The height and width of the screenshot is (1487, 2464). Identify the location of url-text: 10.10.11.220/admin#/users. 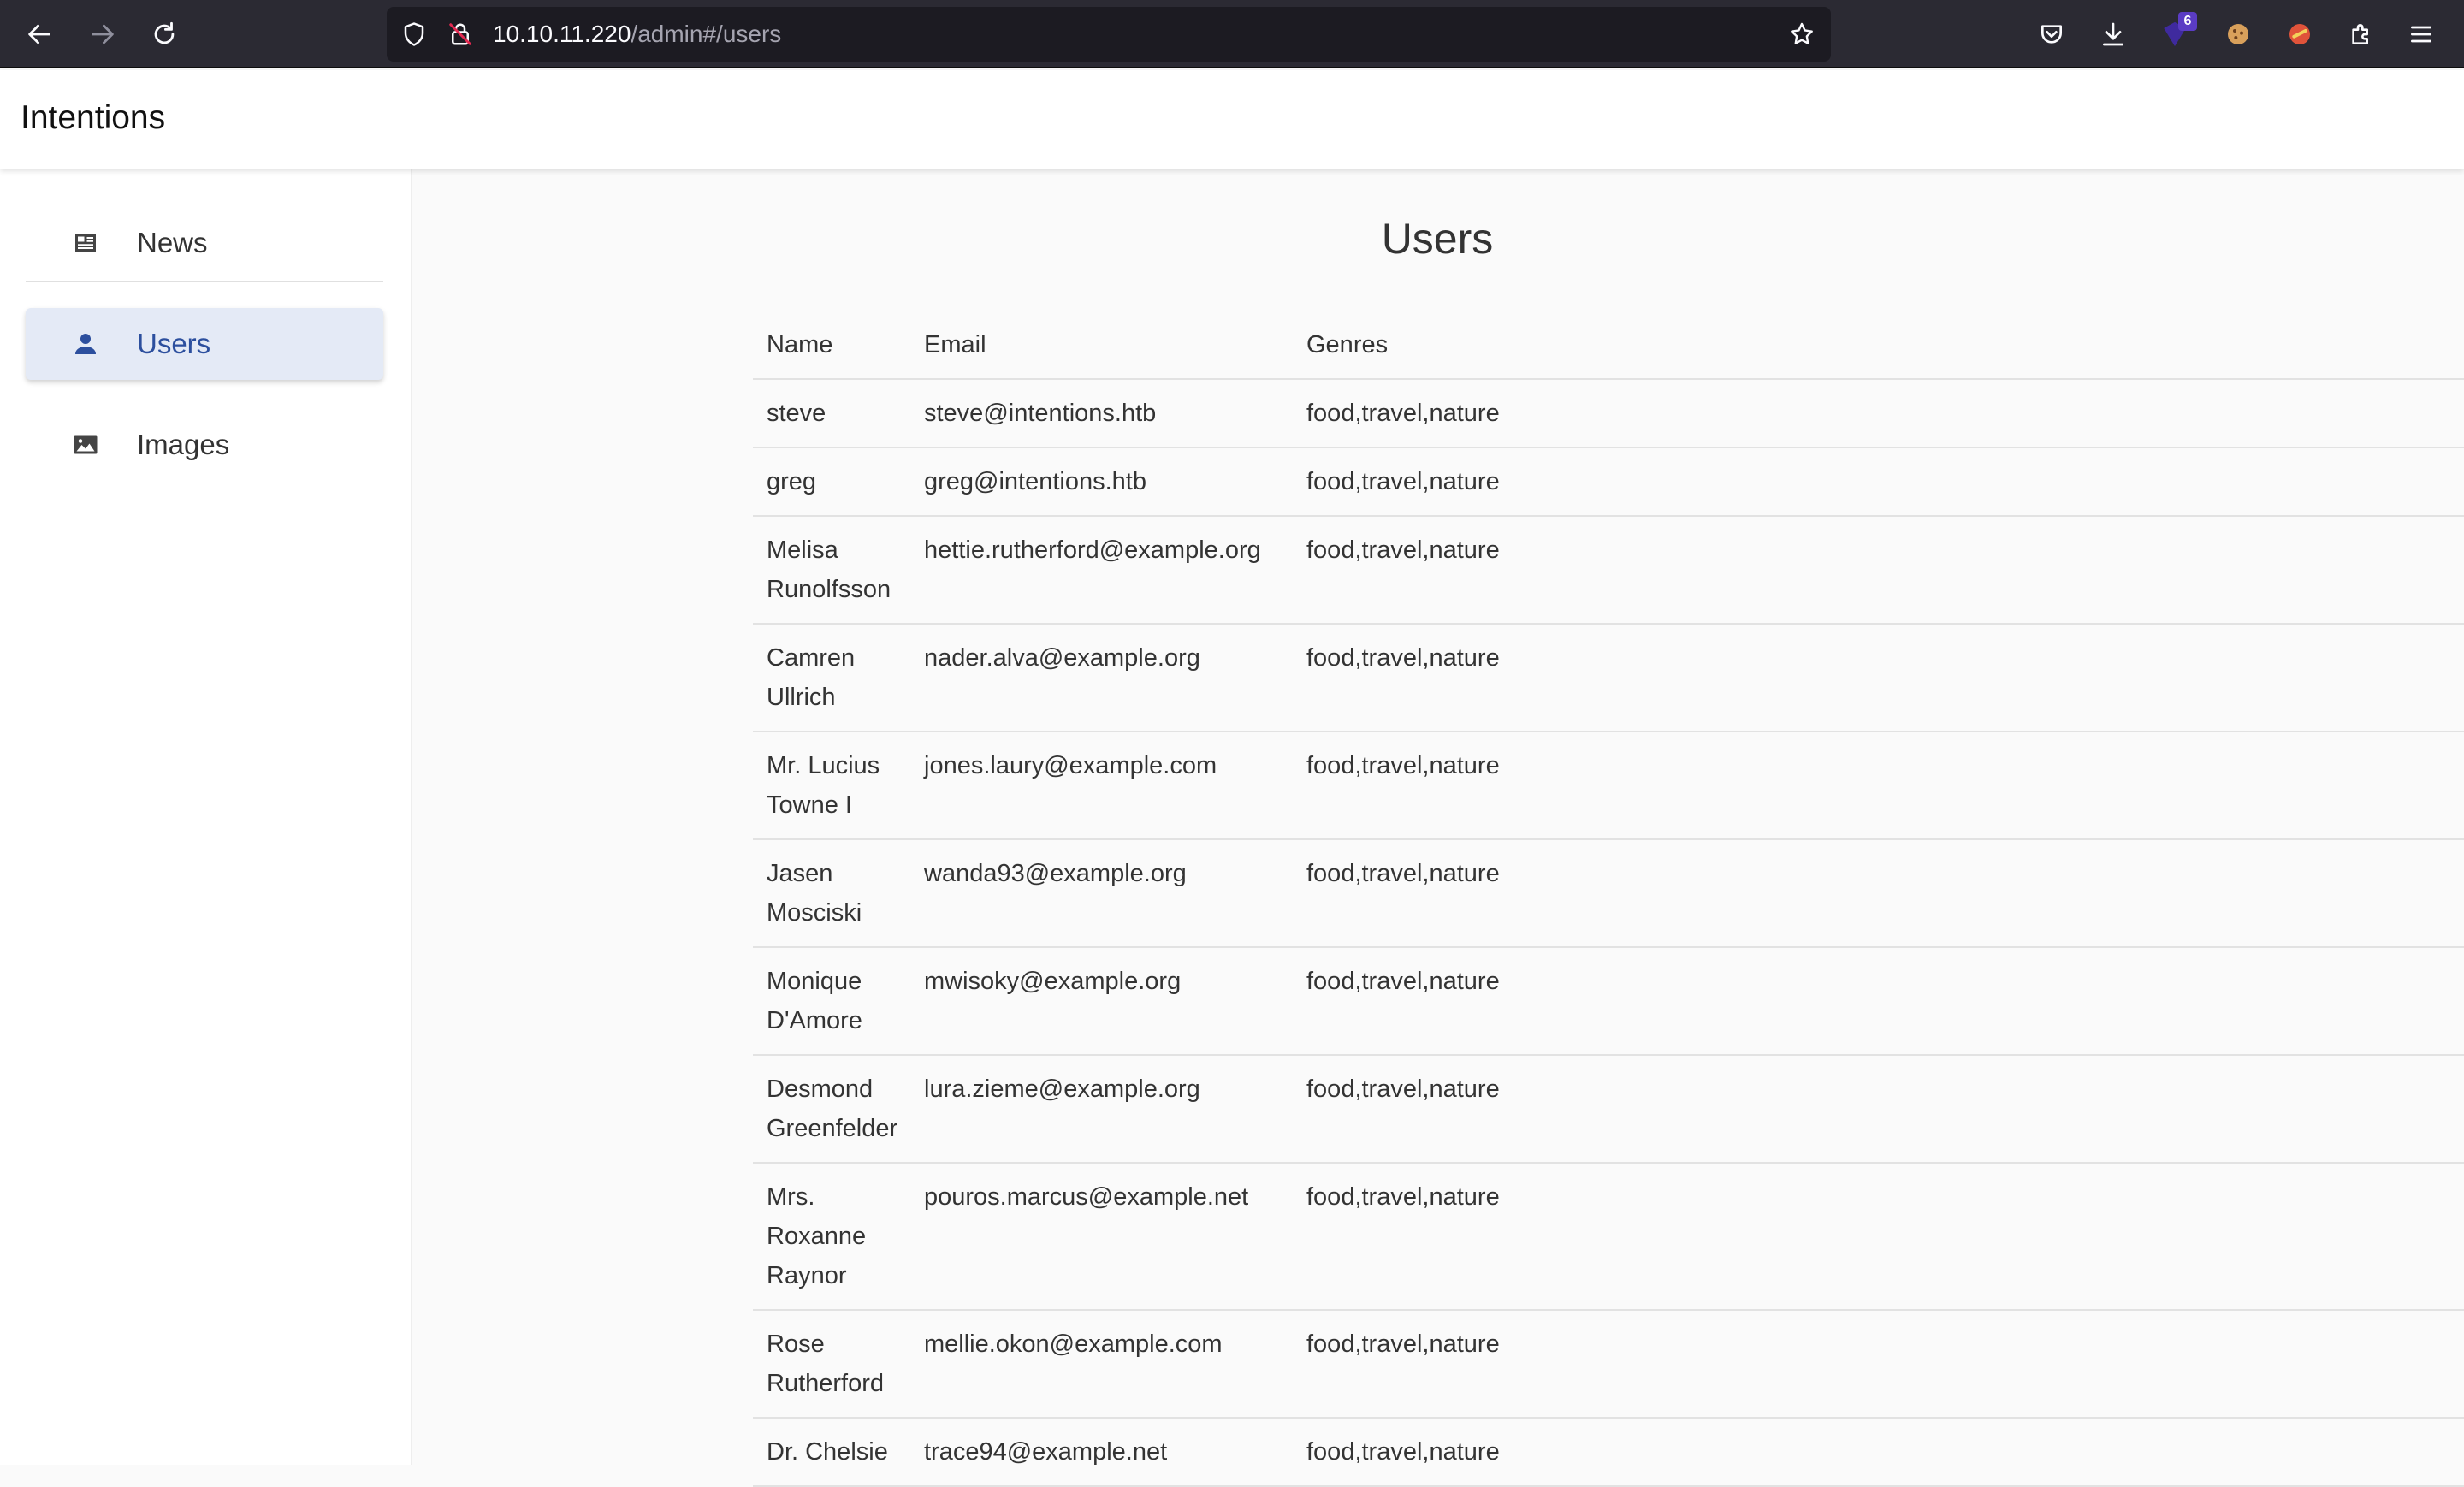
(637, 34).